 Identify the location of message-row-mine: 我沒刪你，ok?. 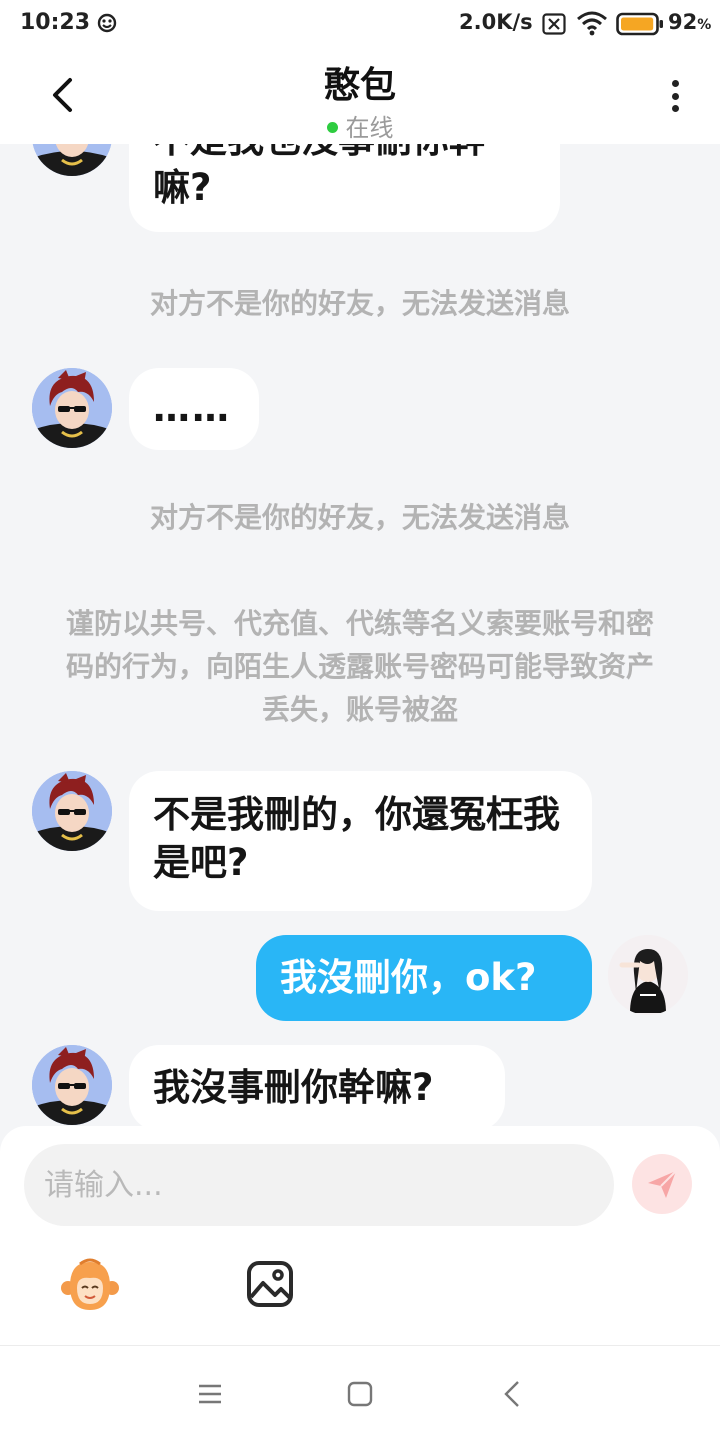
(360, 978).